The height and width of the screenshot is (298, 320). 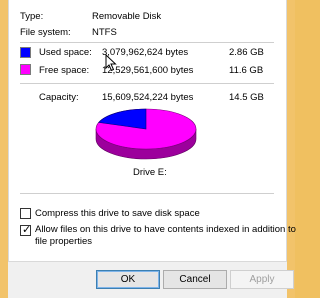 What do you see at coordinates (127, 16) in the screenshot?
I see `type-value: Removable Disk` at bounding box center [127, 16].